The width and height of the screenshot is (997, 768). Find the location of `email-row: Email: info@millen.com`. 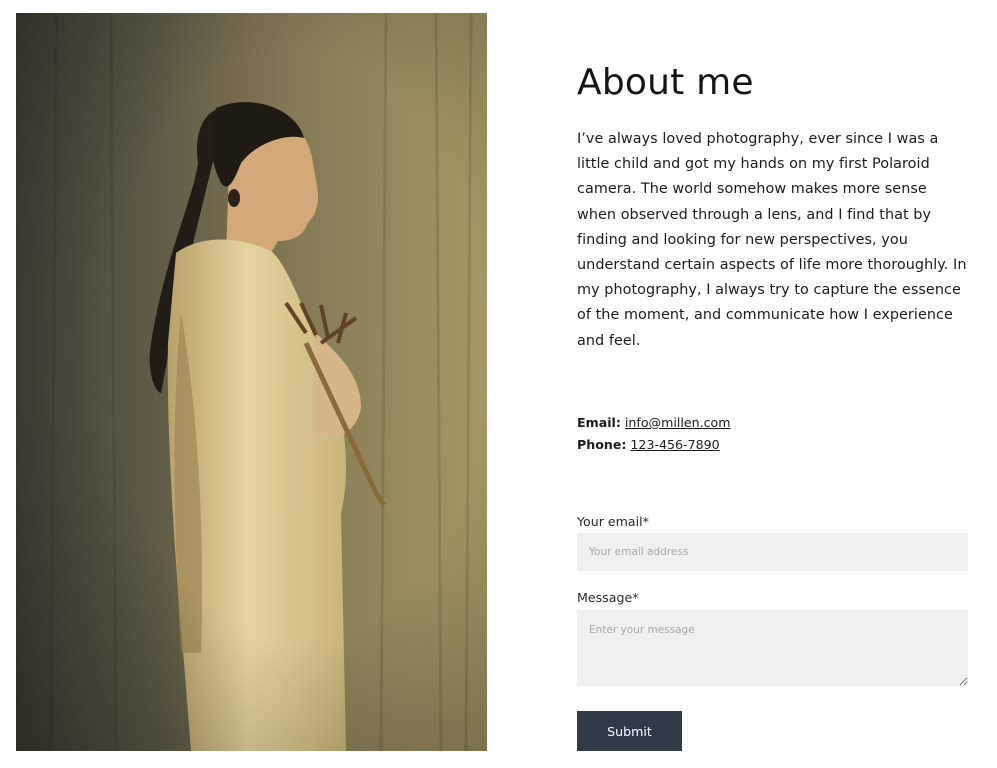

email-row: Email: info@millen.com is located at coordinates (654, 423).